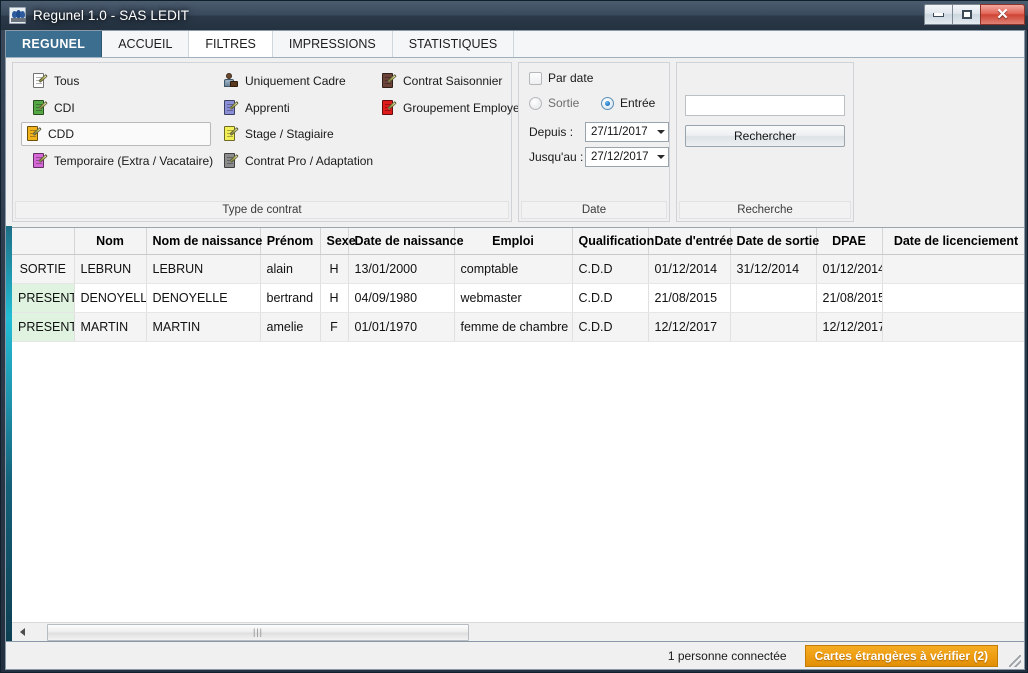 The height and width of the screenshot is (673, 1028). I want to click on tab-statistiques: STATISTIQUES, so click(453, 44).